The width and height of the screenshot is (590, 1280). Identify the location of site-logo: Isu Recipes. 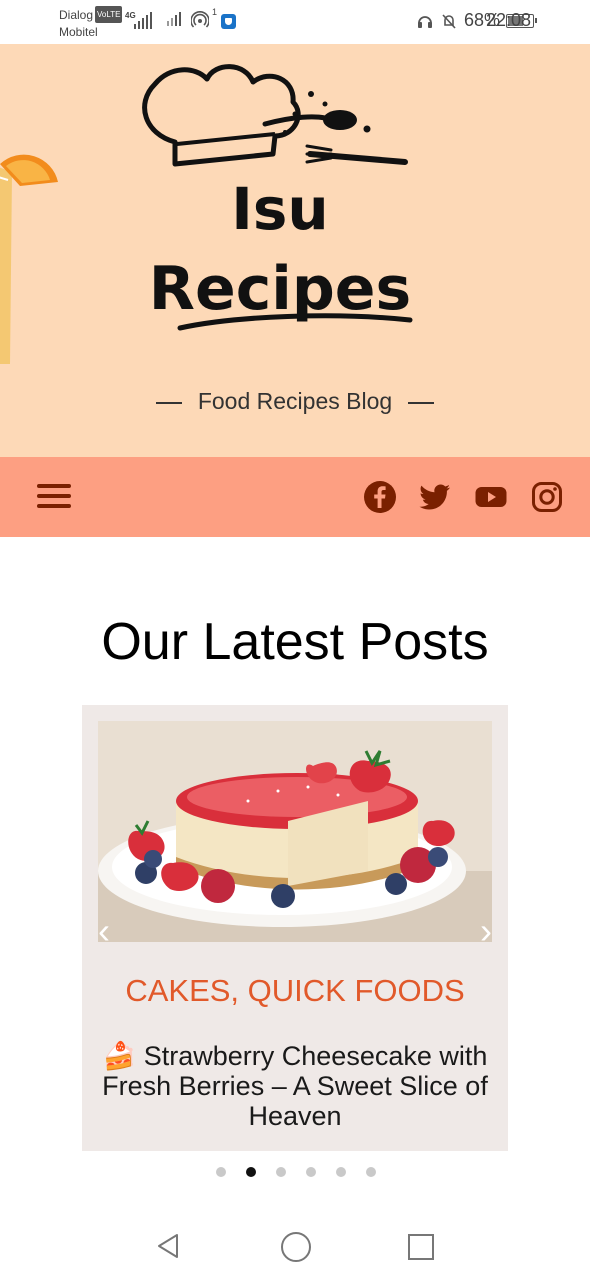
(277, 197).